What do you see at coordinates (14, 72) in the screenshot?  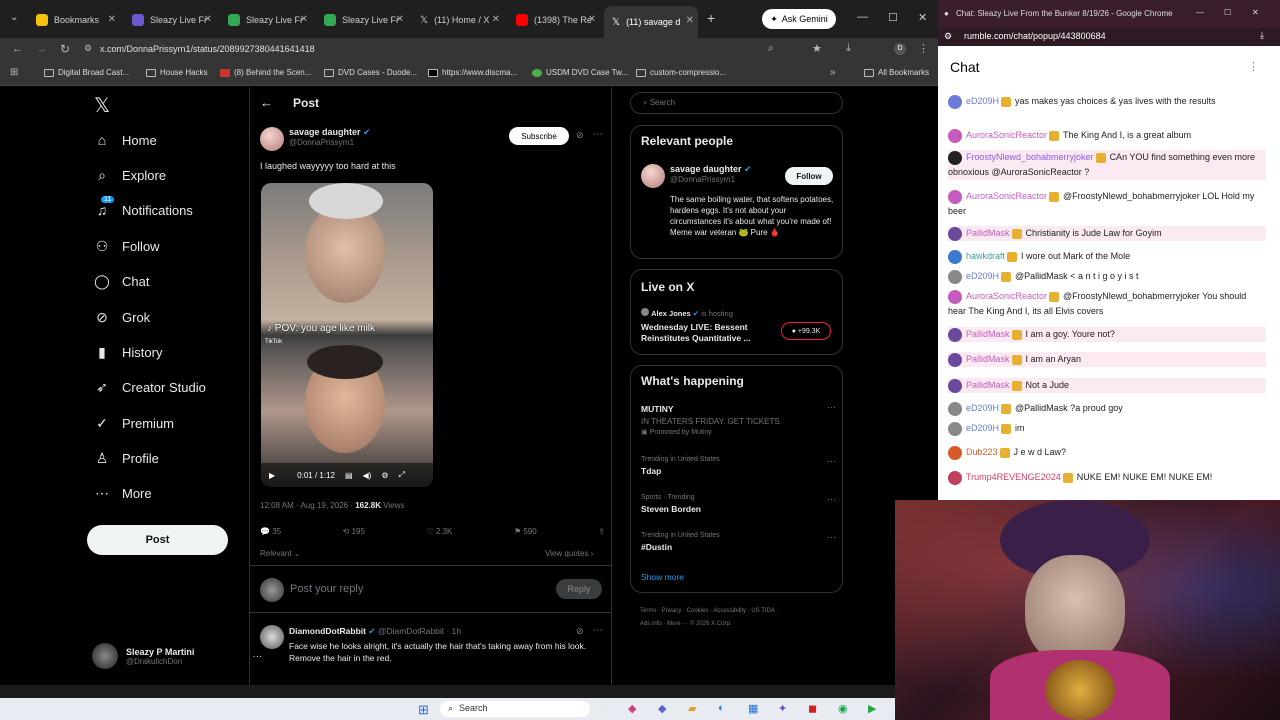 I see `apps-icon: ⊞` at bounding box center [14, 72].